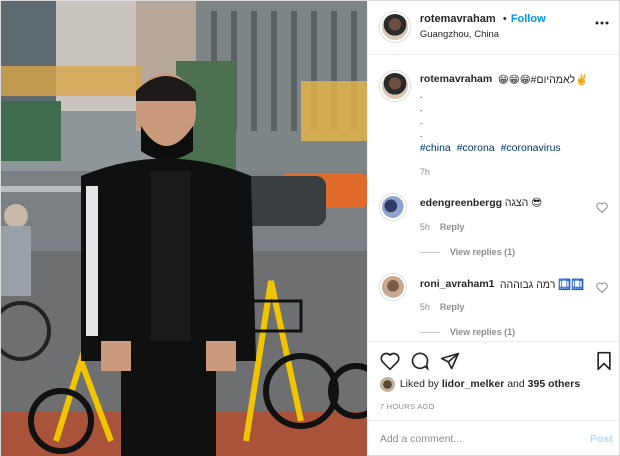 This screenshot has width=620, height=456. What do you see at coordinates (424, 172) in the screenshot?
I see `caption-time: 7h` at bounding box center [424, 172].